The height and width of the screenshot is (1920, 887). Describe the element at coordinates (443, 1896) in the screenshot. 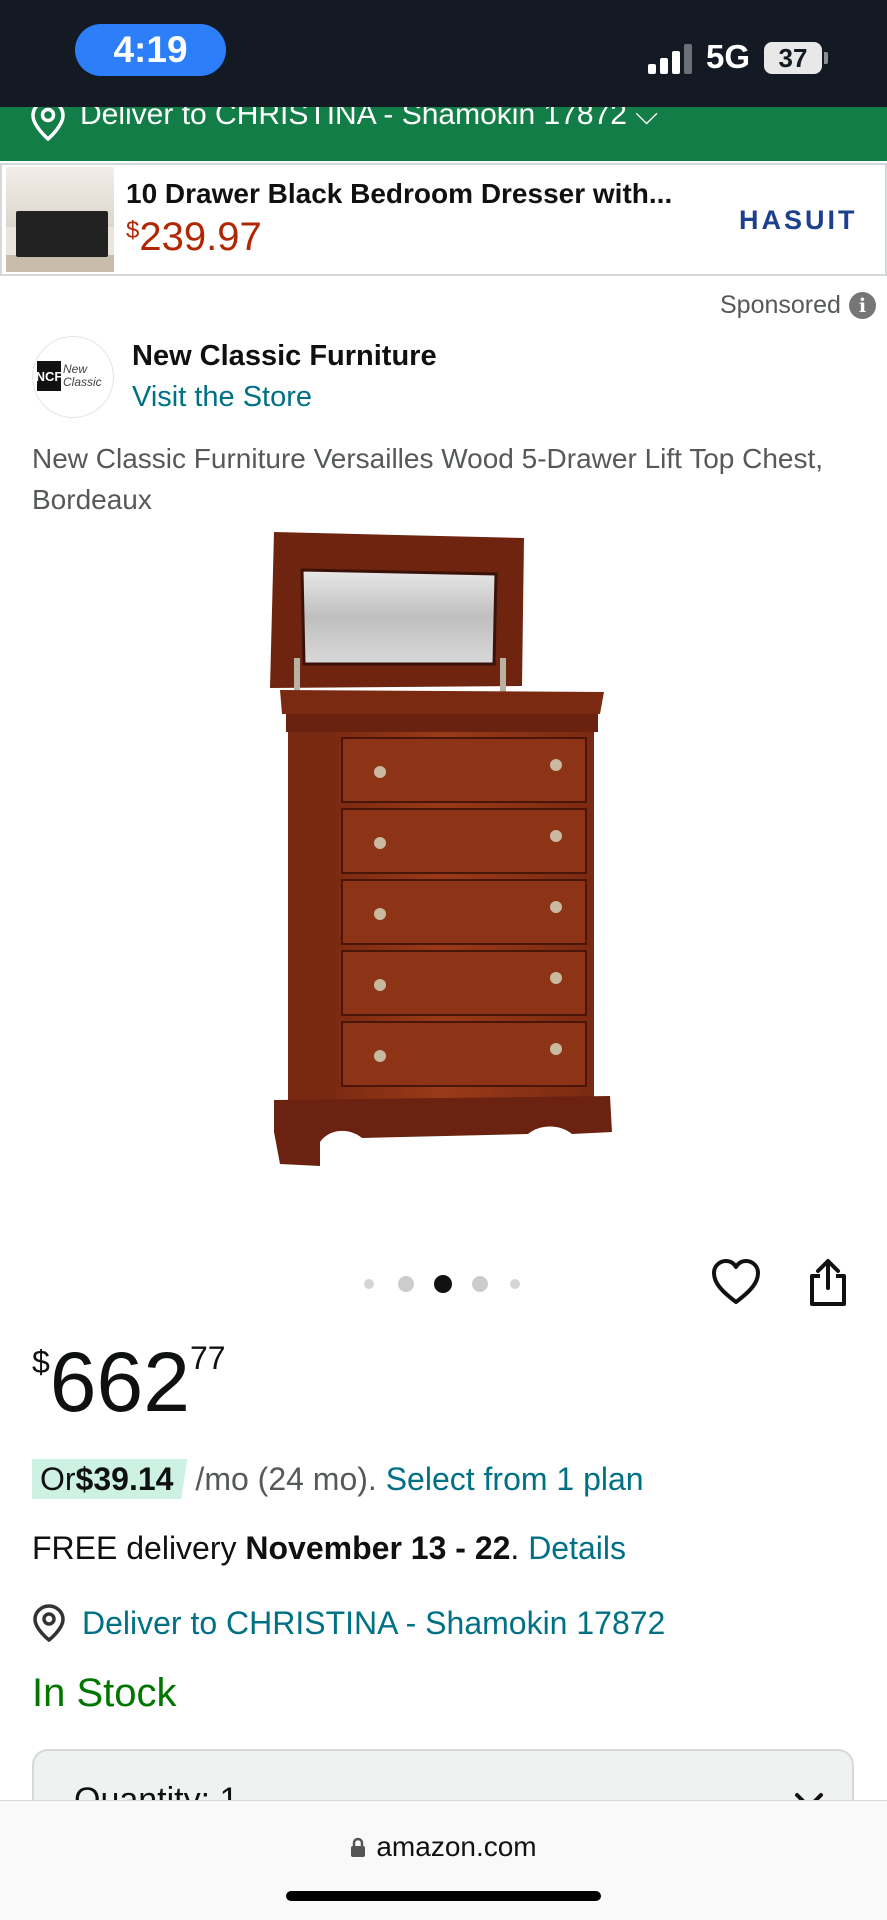

I see `home-indicator` at that location.